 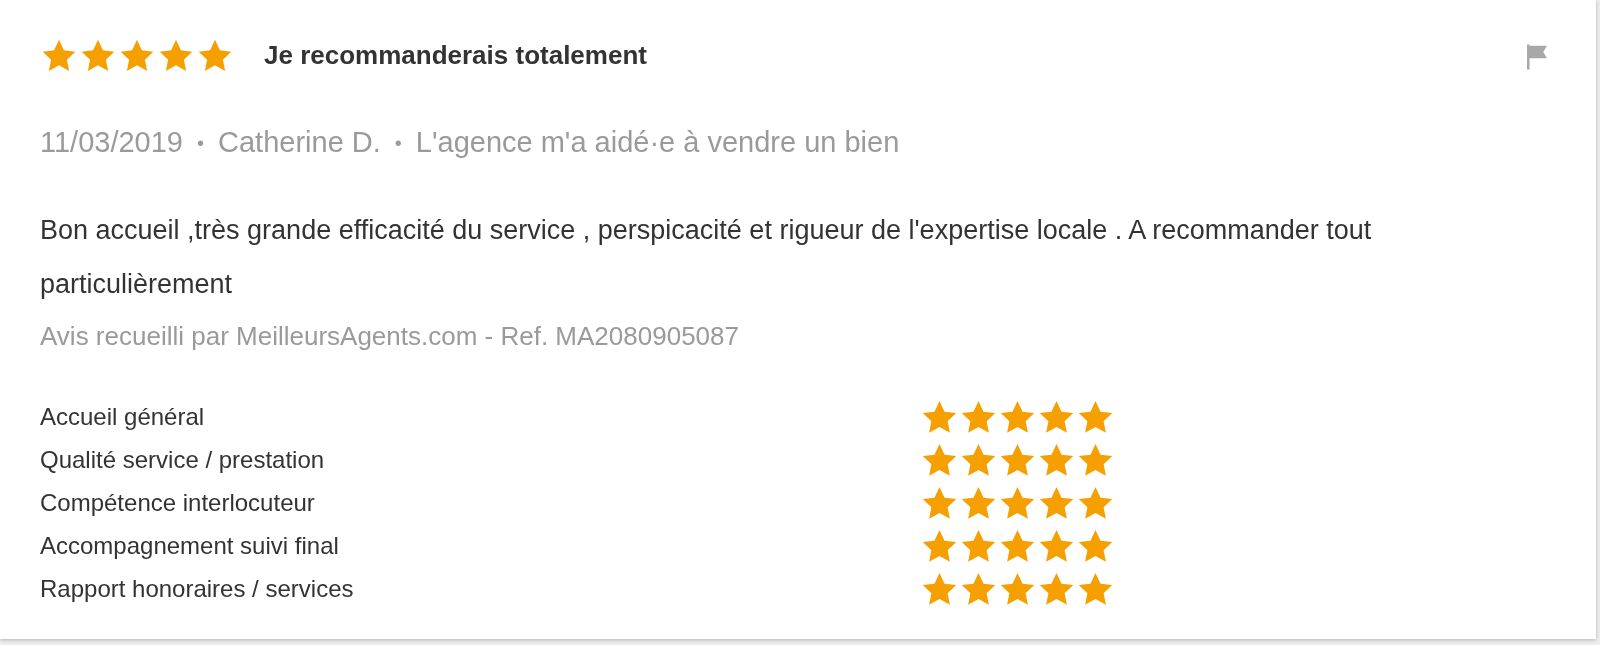 I want to click on criterion-label: Accueil général, so click(x=123, y=417).